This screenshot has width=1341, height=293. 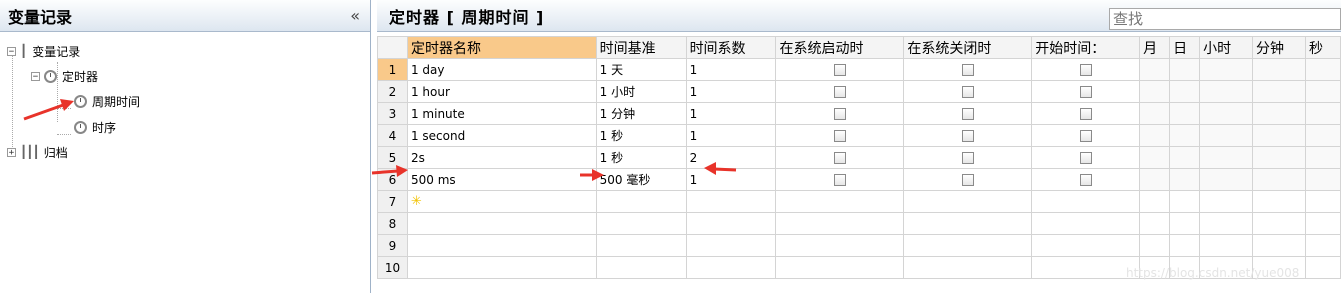 What do you see at coordinates (1226, 47) in the screenshot?
I see `column-header-hour: 小时` at bounding box center [1226, 47].